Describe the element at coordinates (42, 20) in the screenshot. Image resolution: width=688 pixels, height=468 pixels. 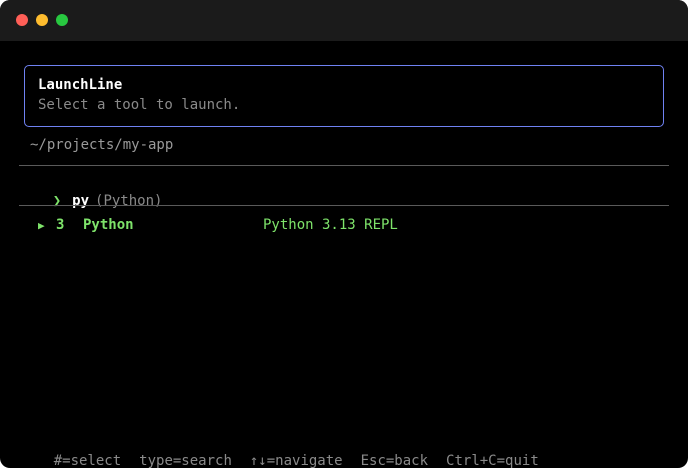
I see `minimize-window-button` at that location.